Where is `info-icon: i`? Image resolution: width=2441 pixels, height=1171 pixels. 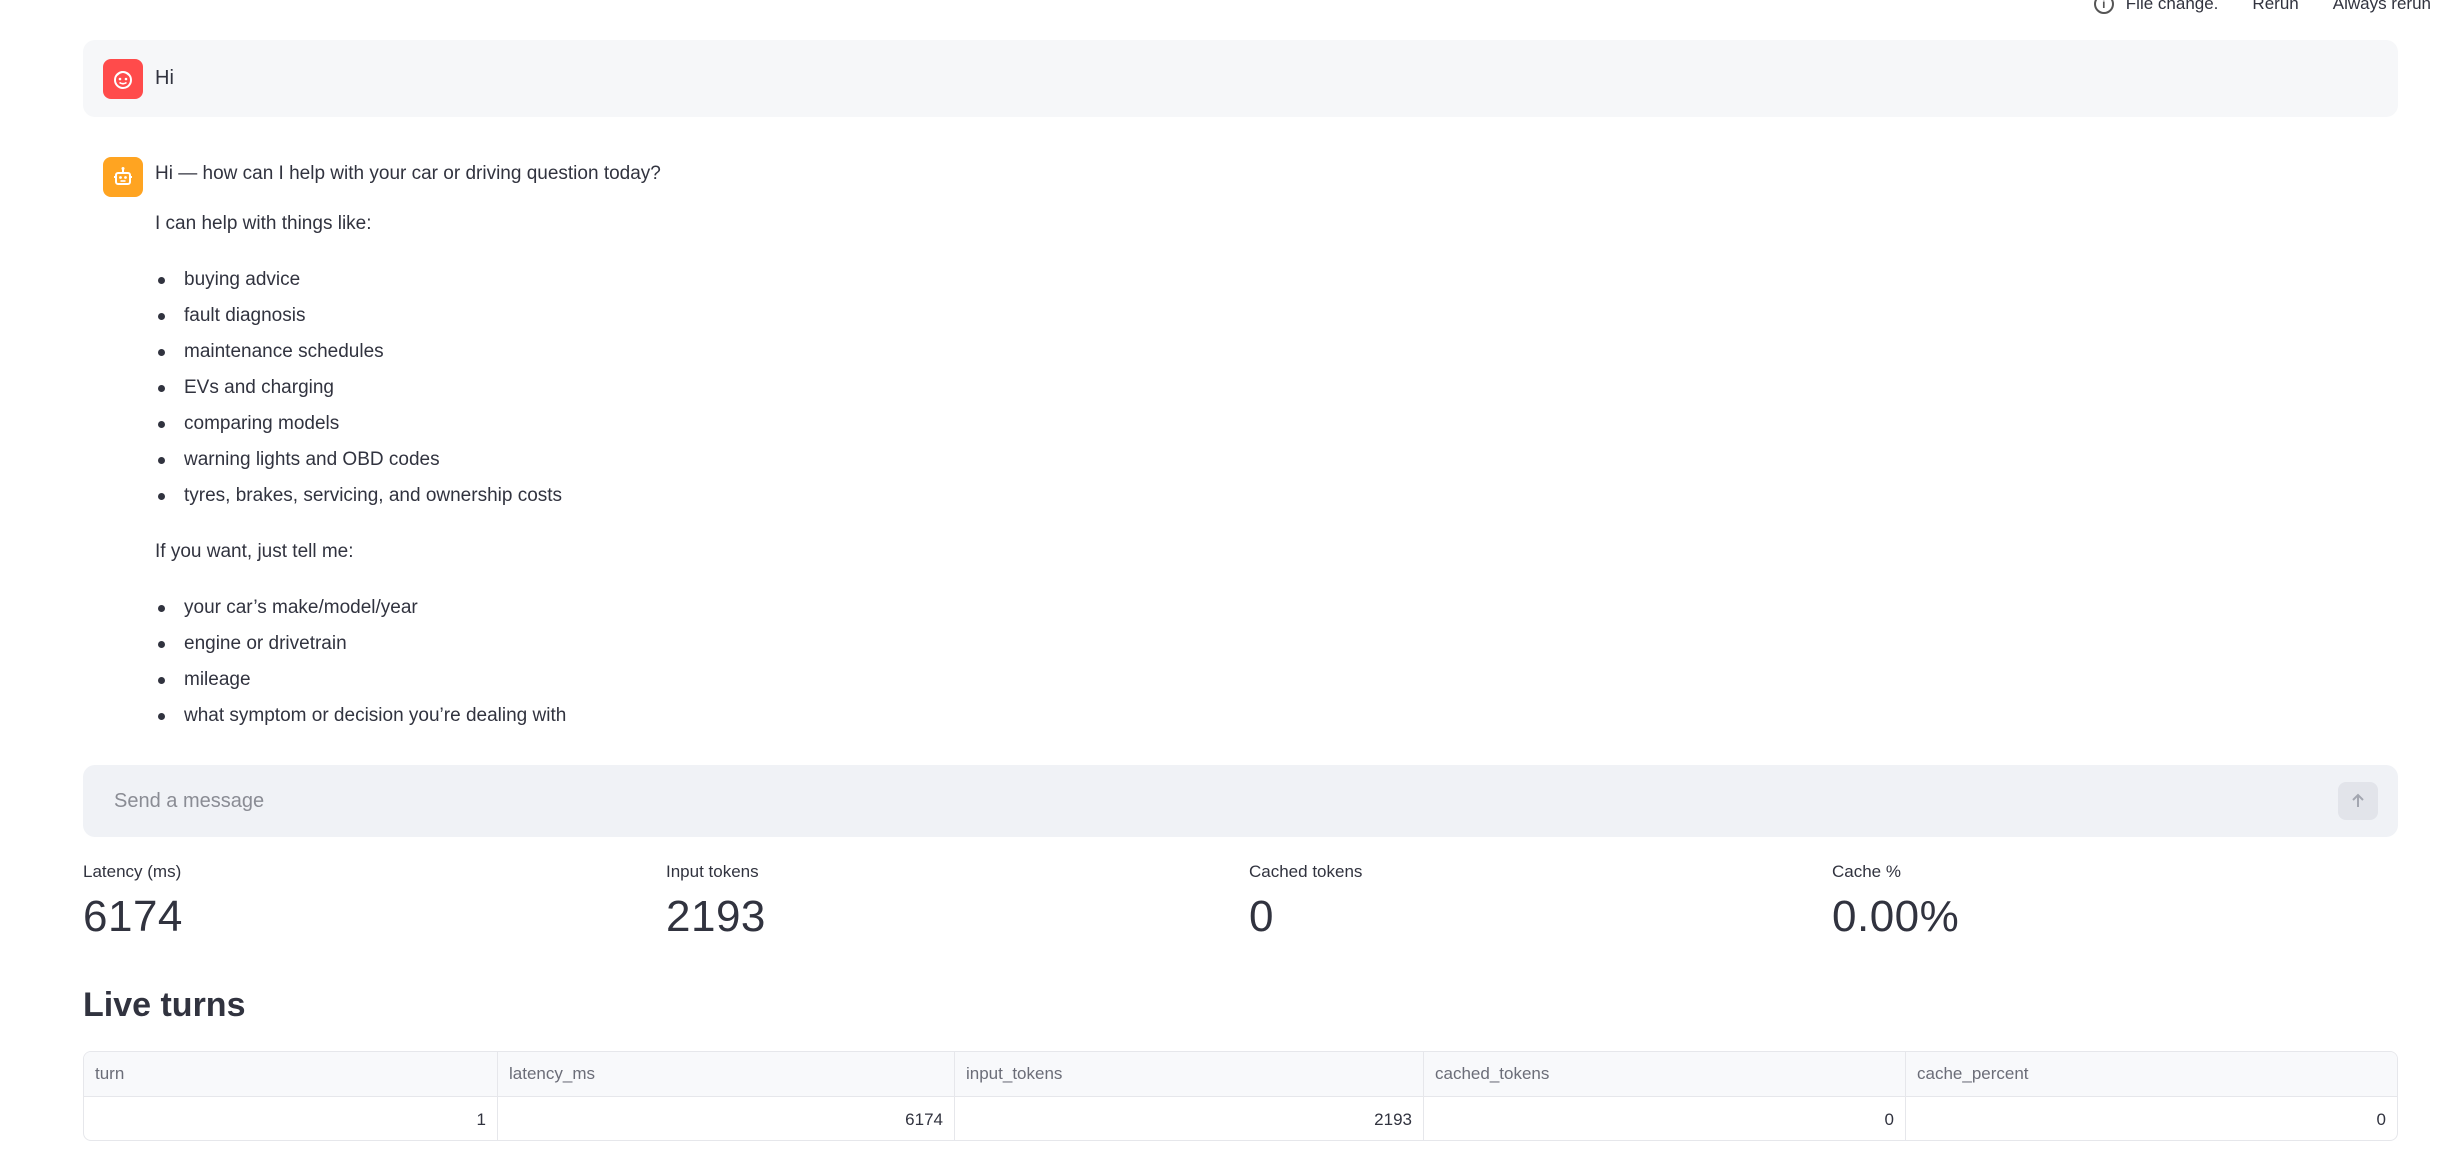
info-icon: i is located at coordinates (2103, 7).